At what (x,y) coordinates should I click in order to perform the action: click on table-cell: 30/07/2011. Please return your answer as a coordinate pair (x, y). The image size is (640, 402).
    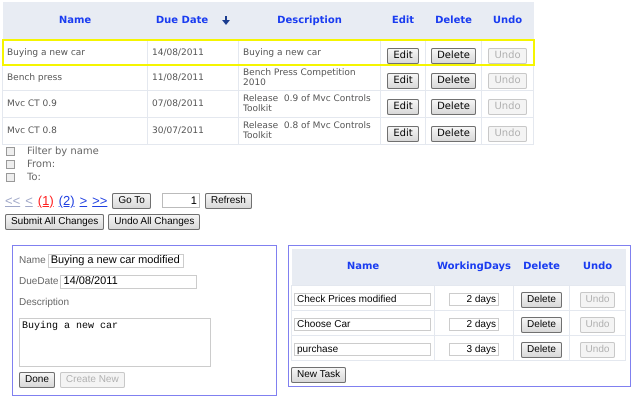
    Looking at the image, I should click on (178, 131).